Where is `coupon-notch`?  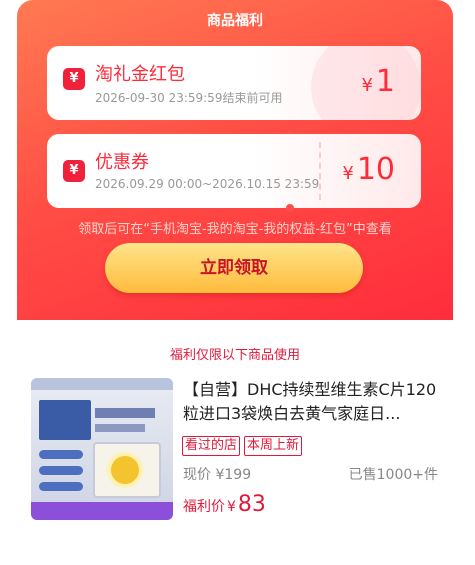 coupon-notch is located at coordinates (290, 208).